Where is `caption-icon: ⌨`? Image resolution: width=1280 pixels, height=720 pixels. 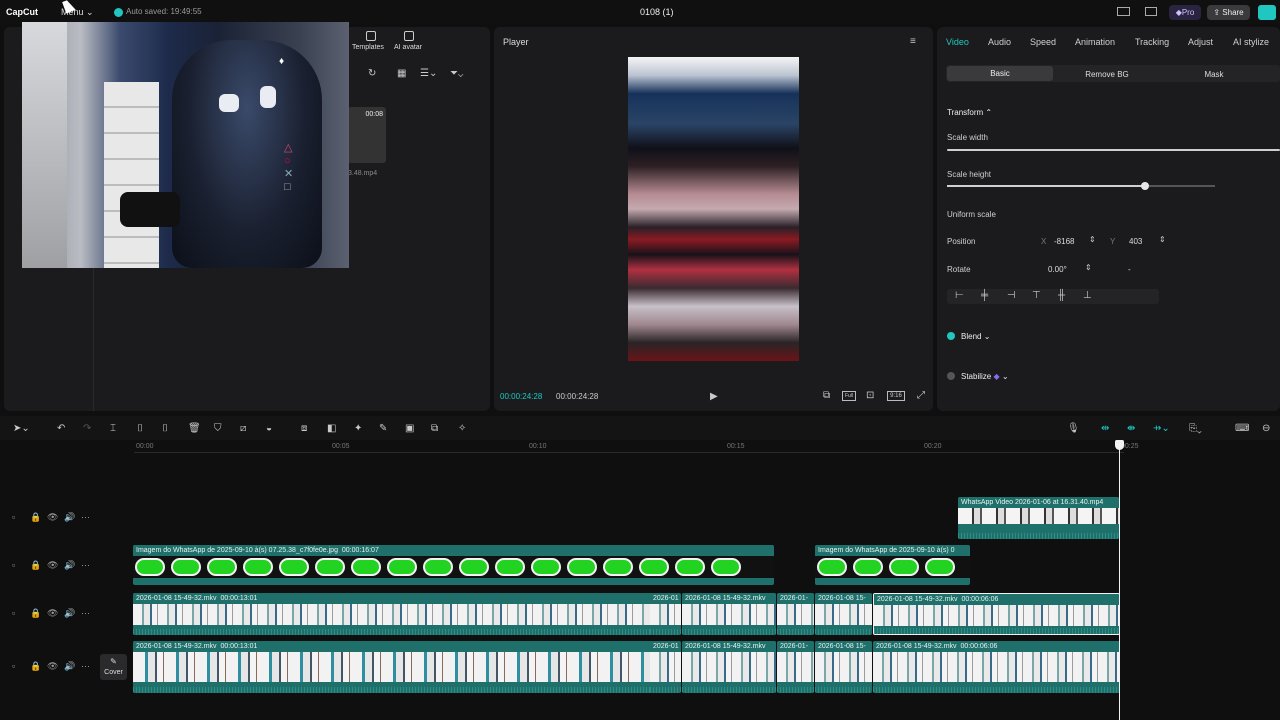 caption-icon: ⌨ is located at coordinates (1242, 429).